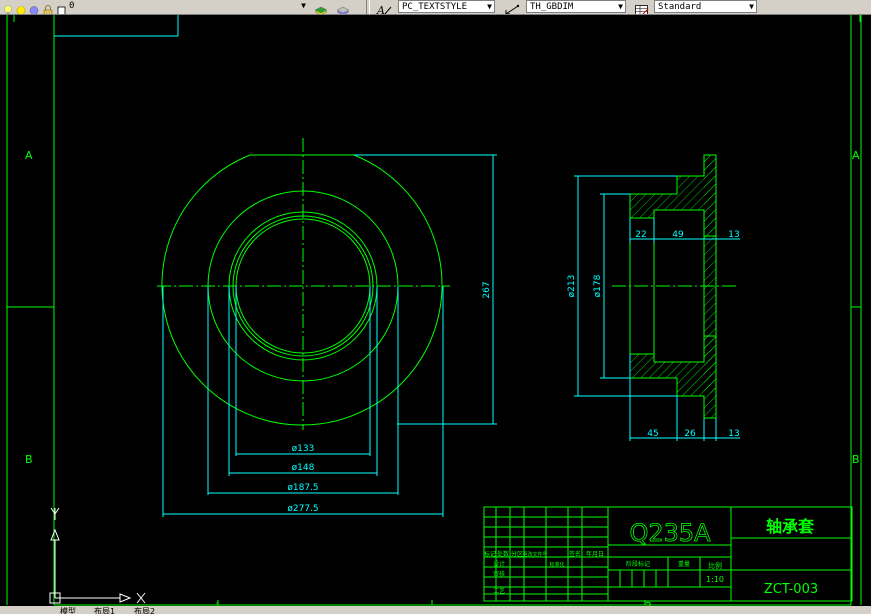  I want to click on zone-label-a-left: A, so click(29, 155).